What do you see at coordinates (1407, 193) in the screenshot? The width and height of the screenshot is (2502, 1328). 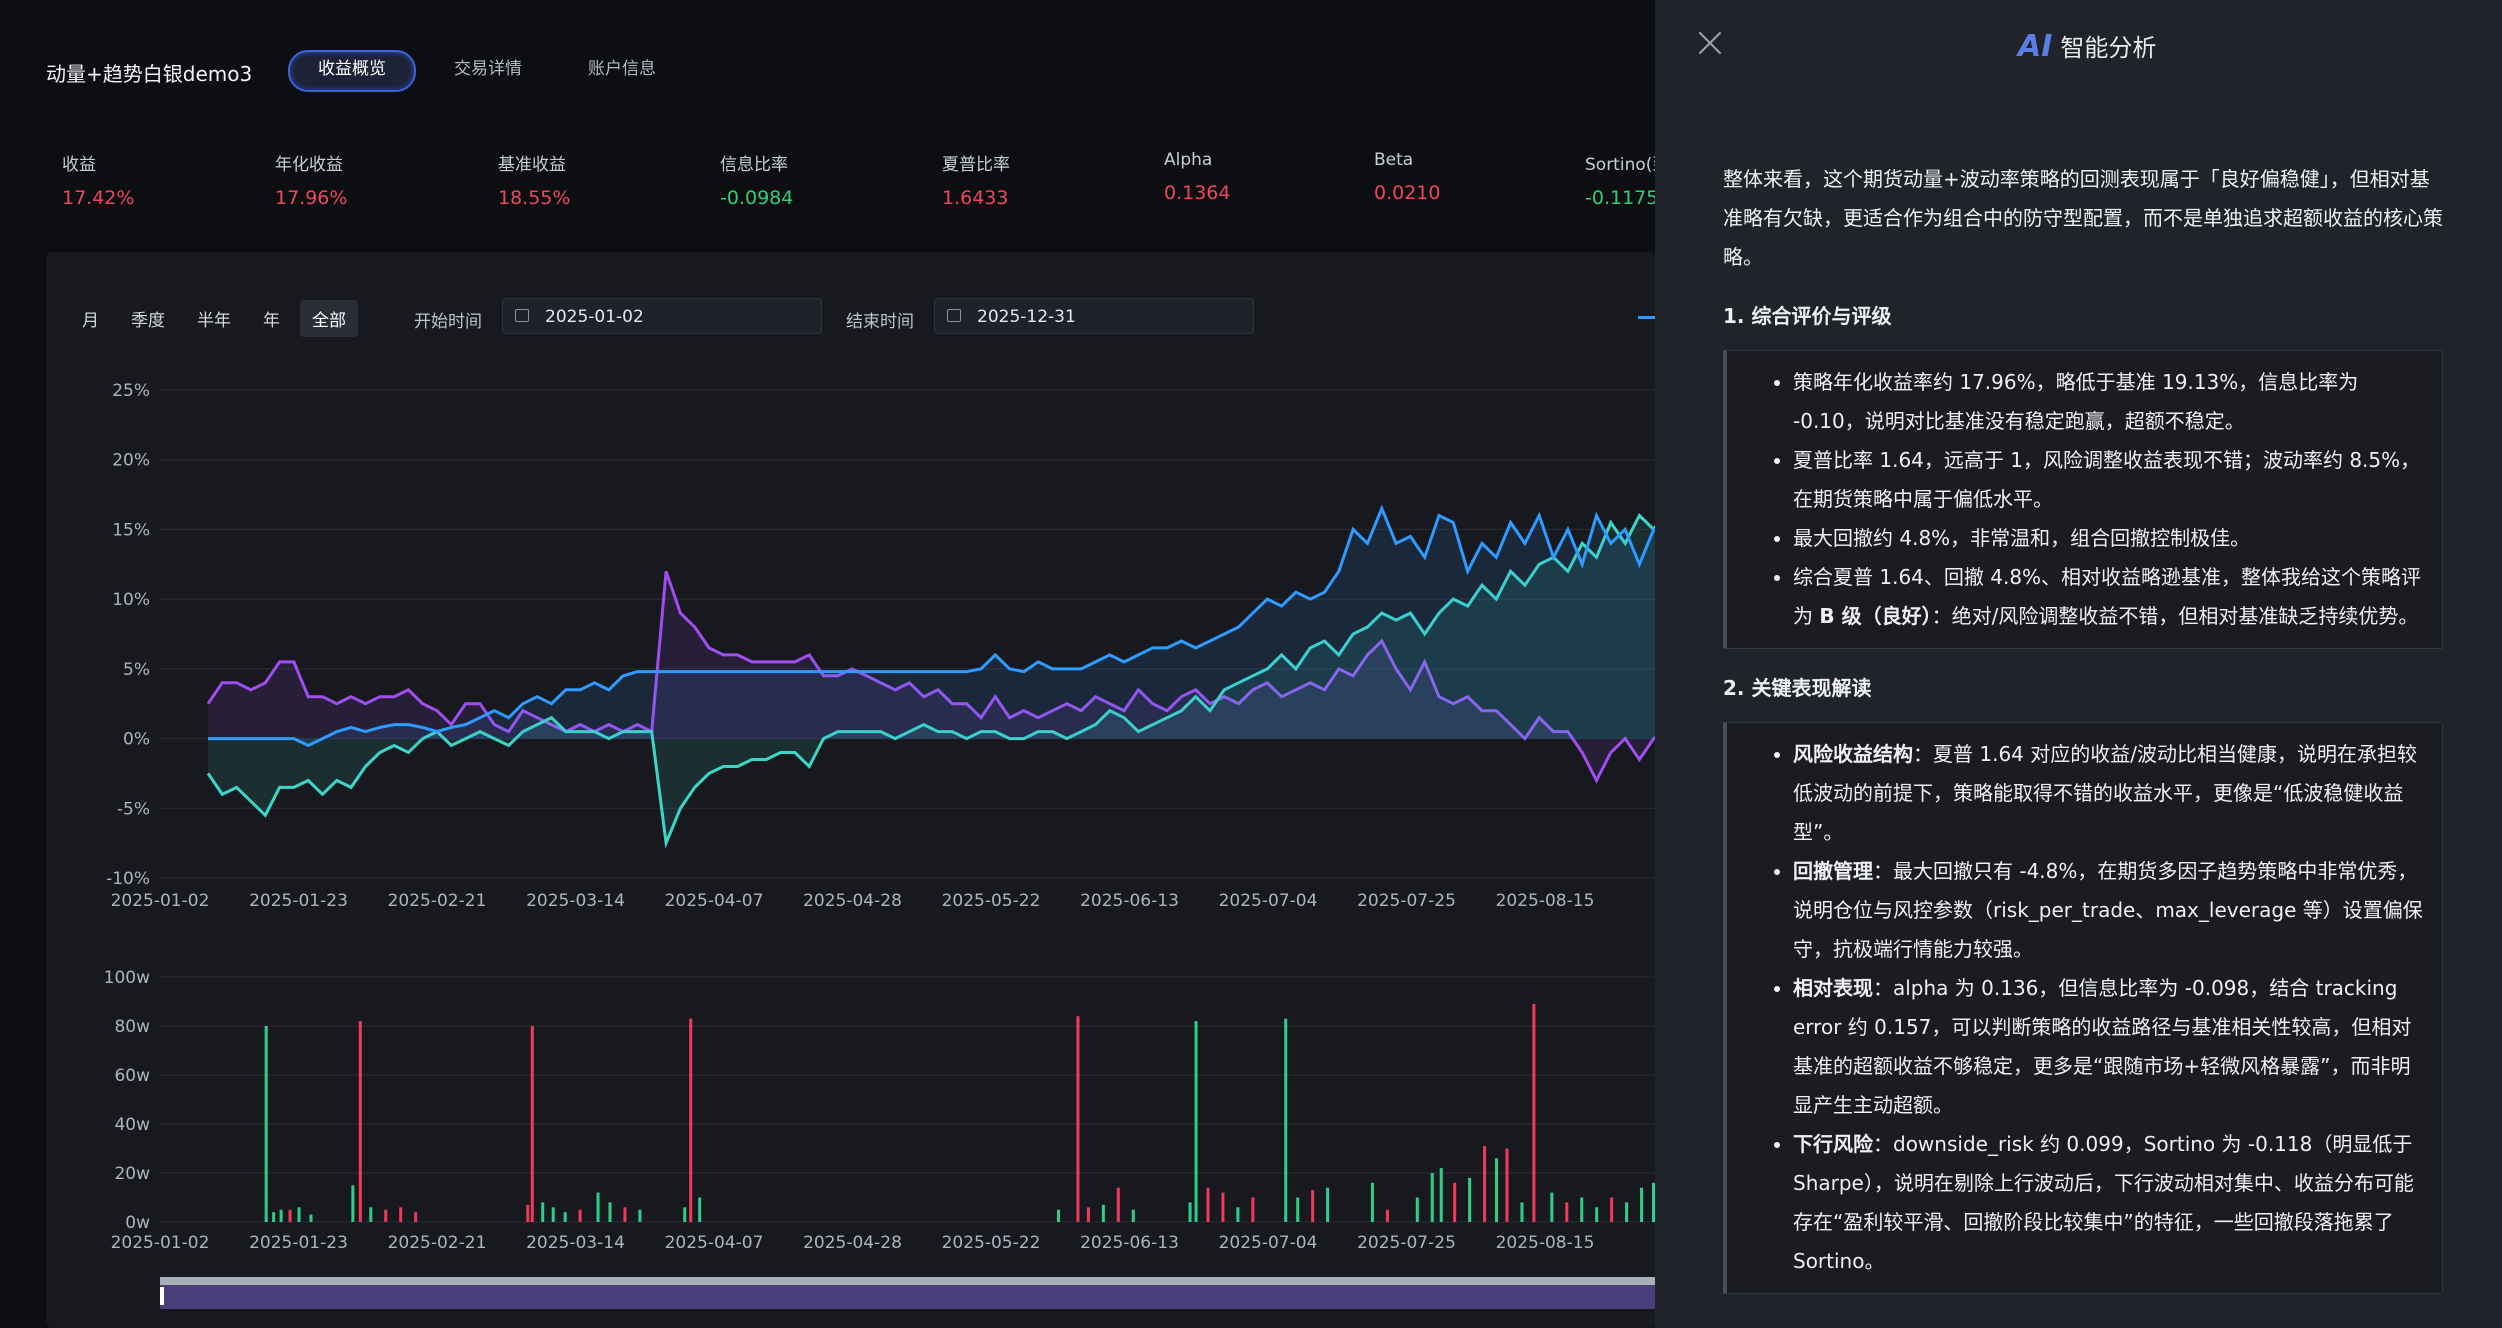 I see `metric-value: 0.0210` at bounding box center [1407, 193].